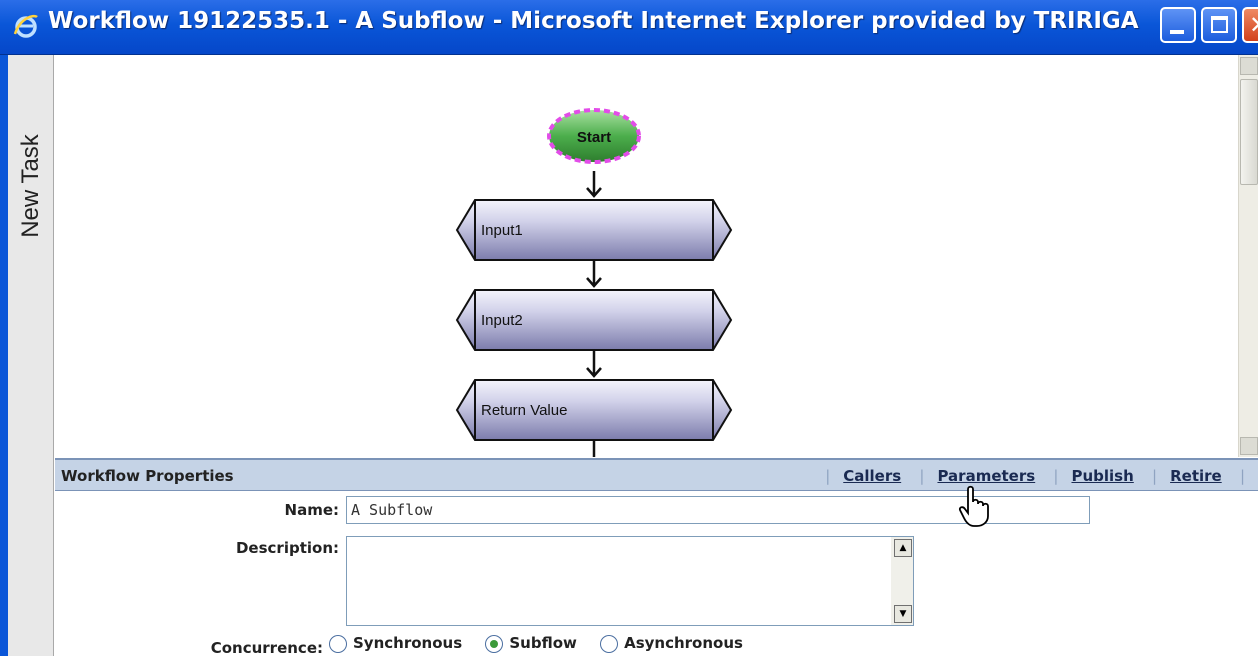 The width and height of the screenshot is (1258, 657). I want to click on minimize-button, so click(1178, 25).